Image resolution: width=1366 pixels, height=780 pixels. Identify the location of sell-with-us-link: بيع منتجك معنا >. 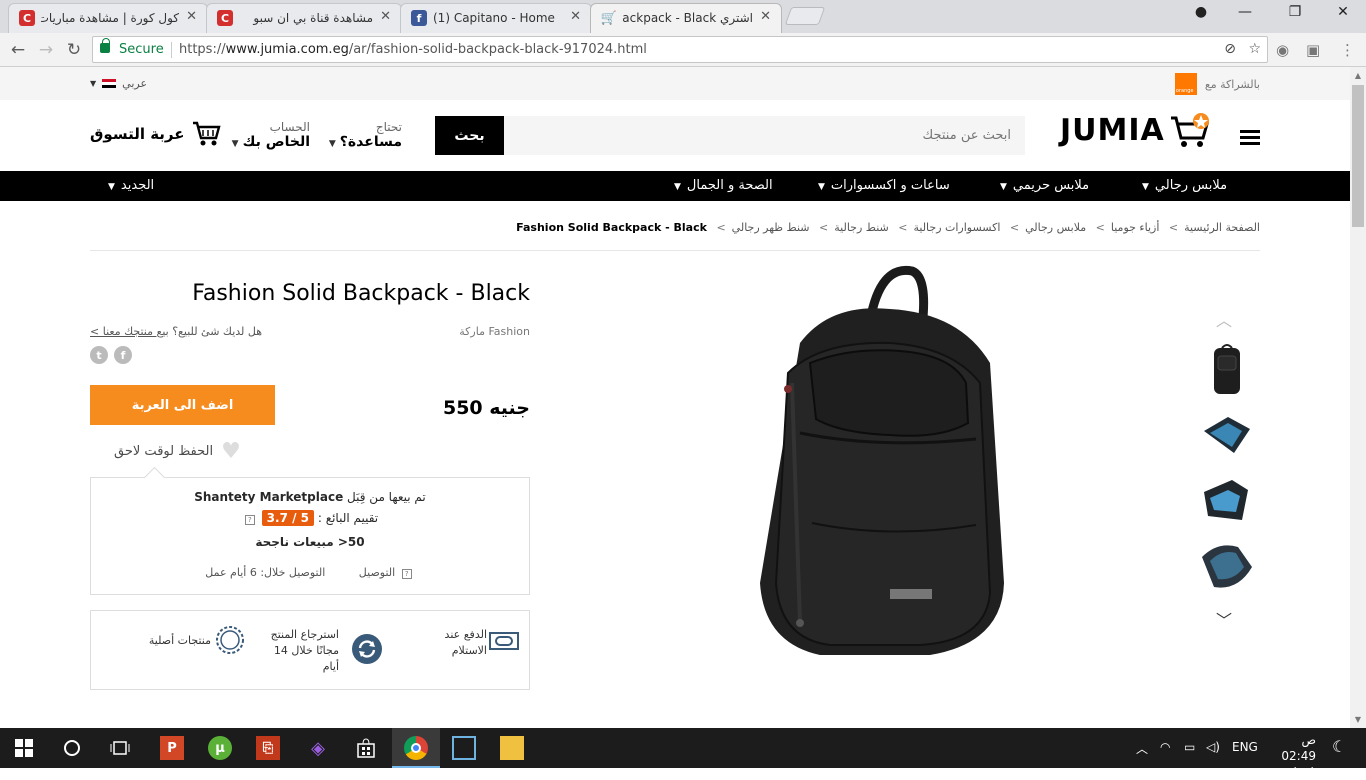
(129, 331).